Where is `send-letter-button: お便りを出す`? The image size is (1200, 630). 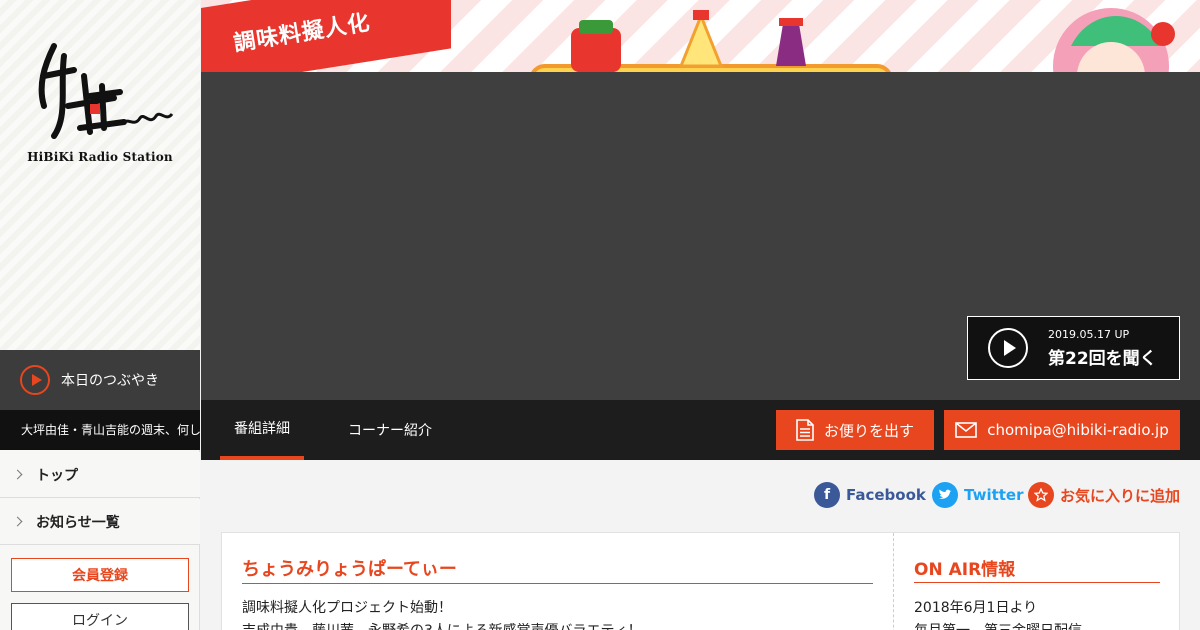 send-letter-button: お便りを出す is located at coordinates (855, 430).